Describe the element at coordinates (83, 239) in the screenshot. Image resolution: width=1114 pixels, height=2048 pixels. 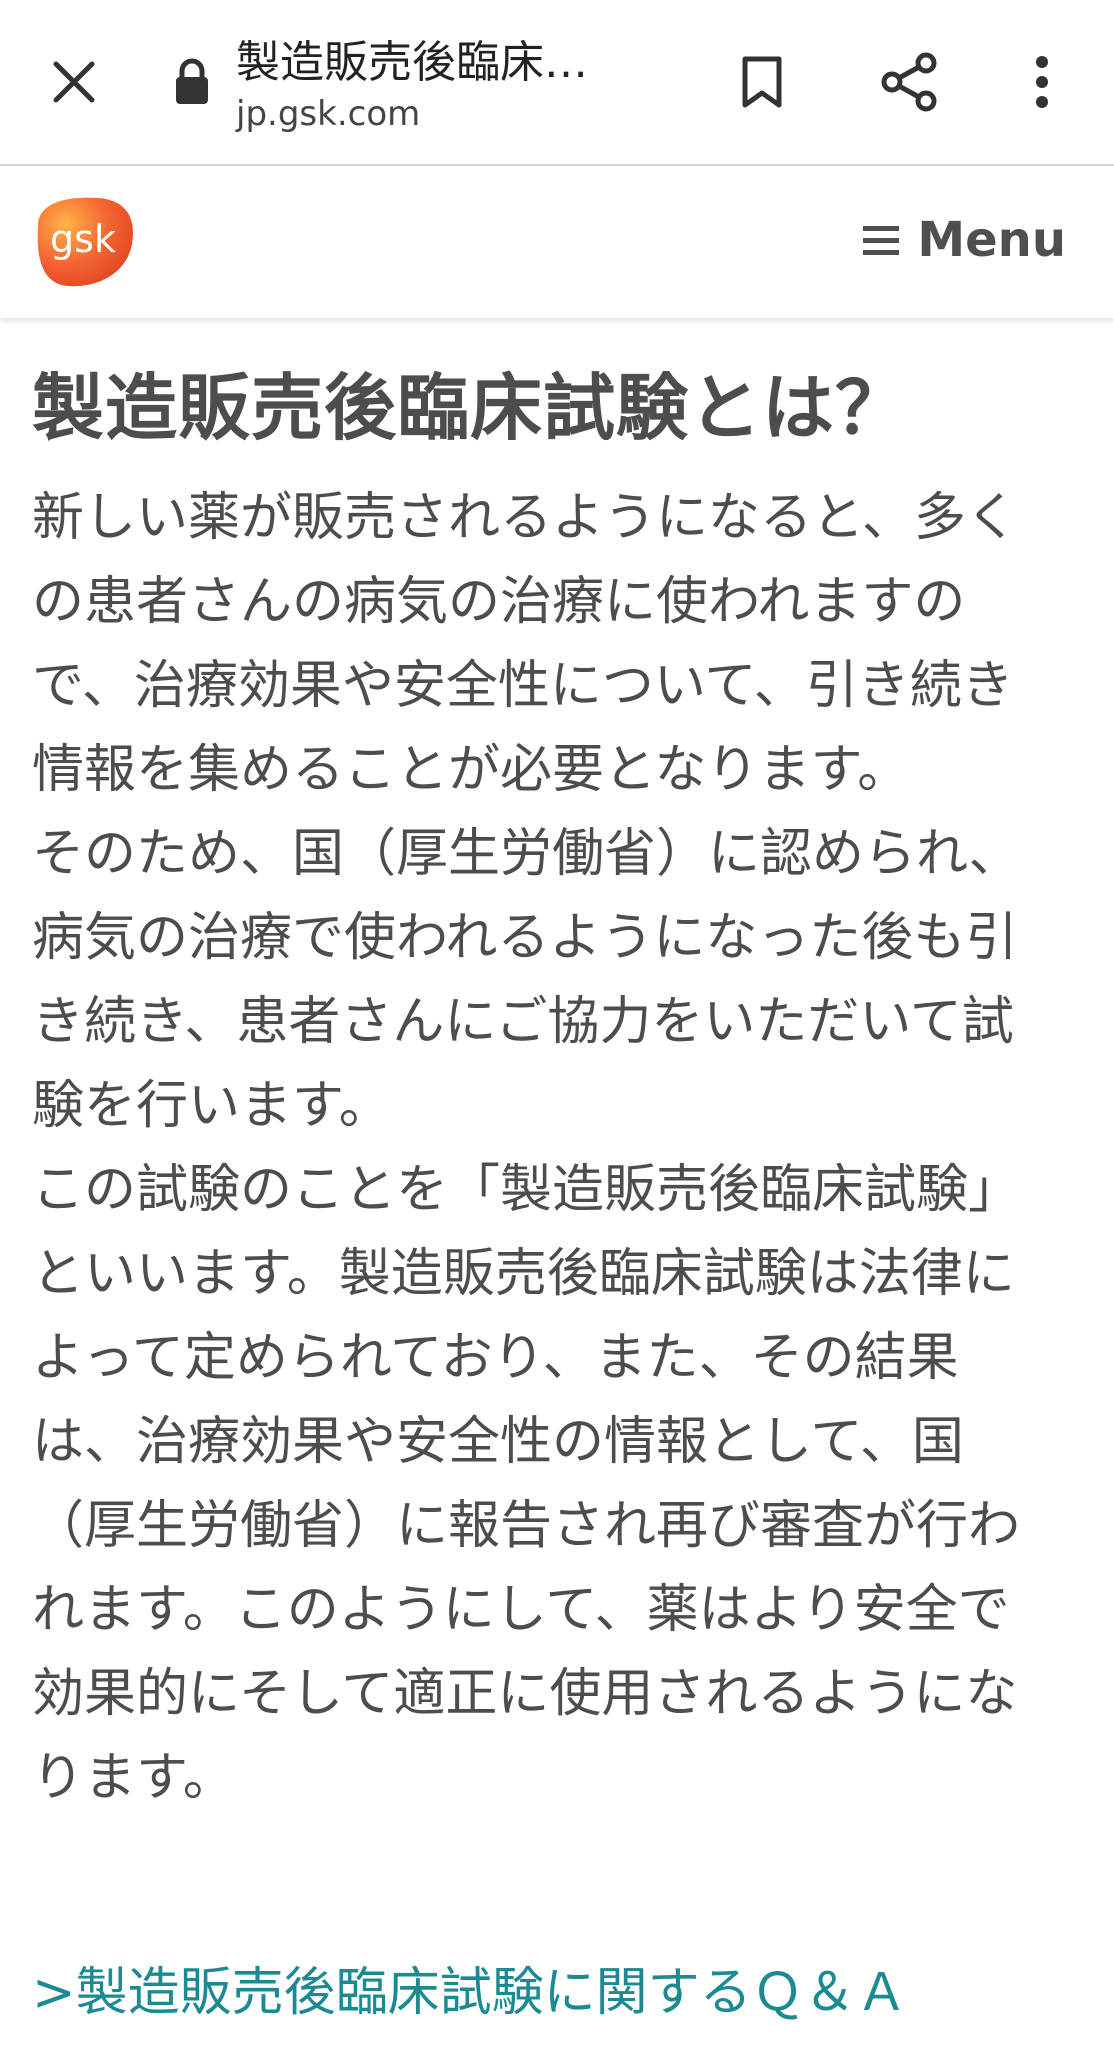
I see `logo-text: gsk` at that location.